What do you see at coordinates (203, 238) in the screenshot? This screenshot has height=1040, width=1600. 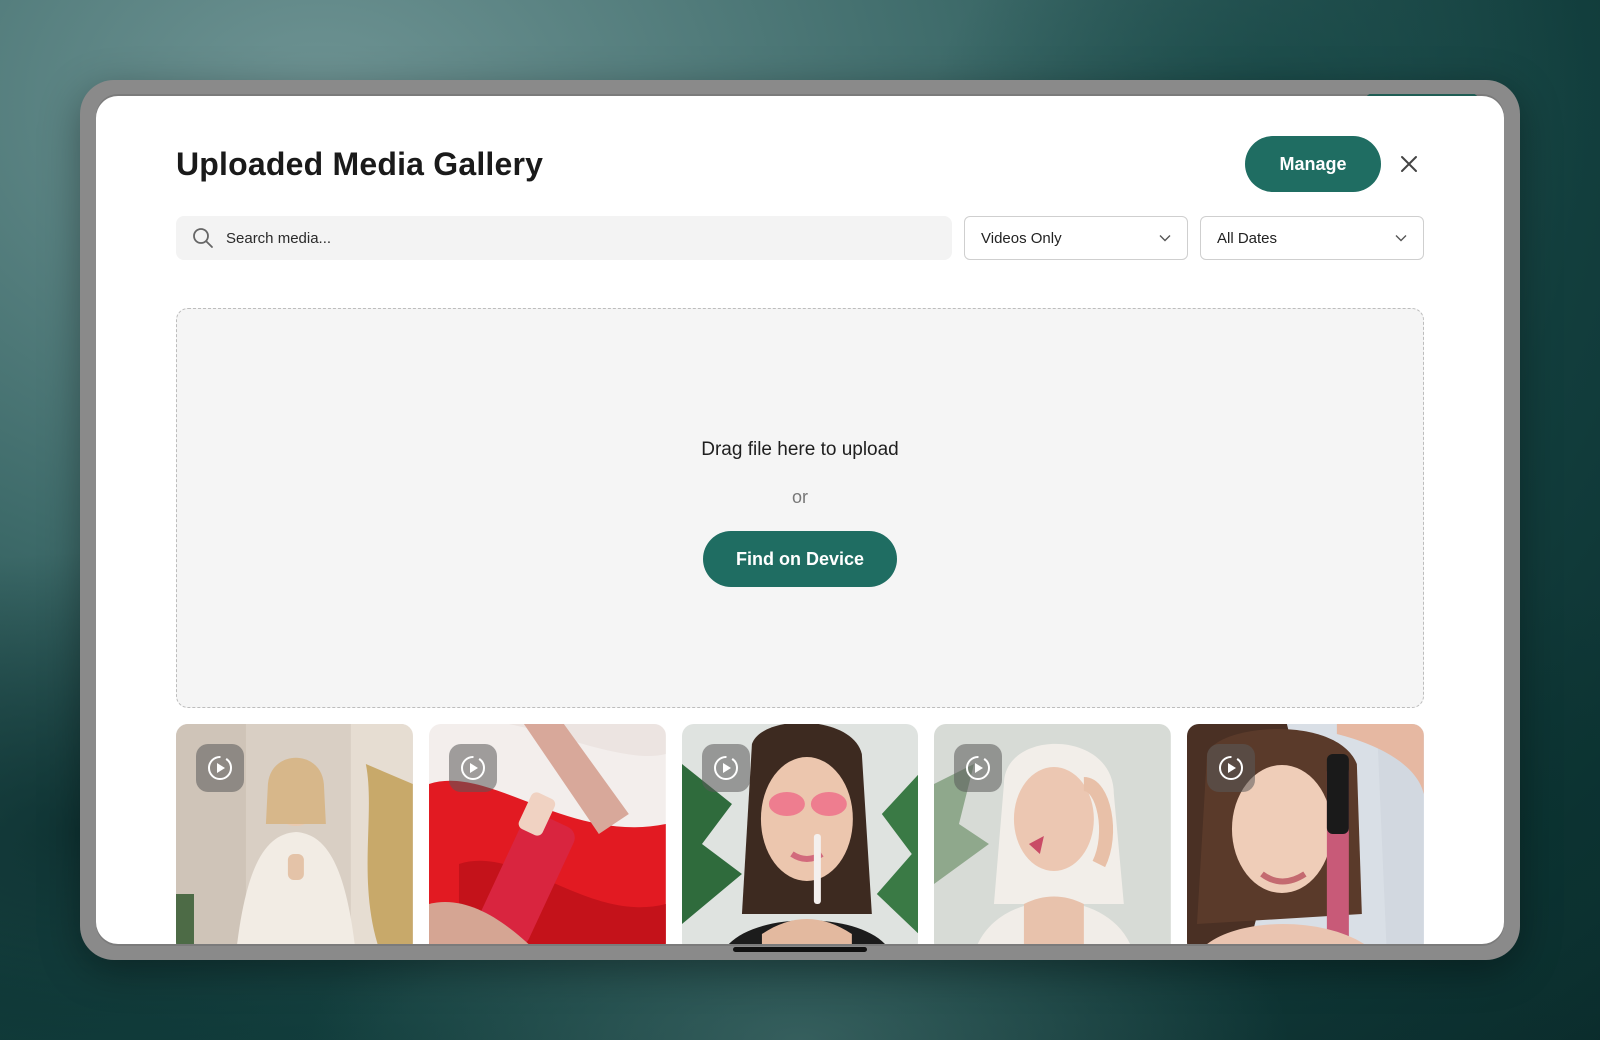 I see `search-icon` at bounding box center [203, 238].